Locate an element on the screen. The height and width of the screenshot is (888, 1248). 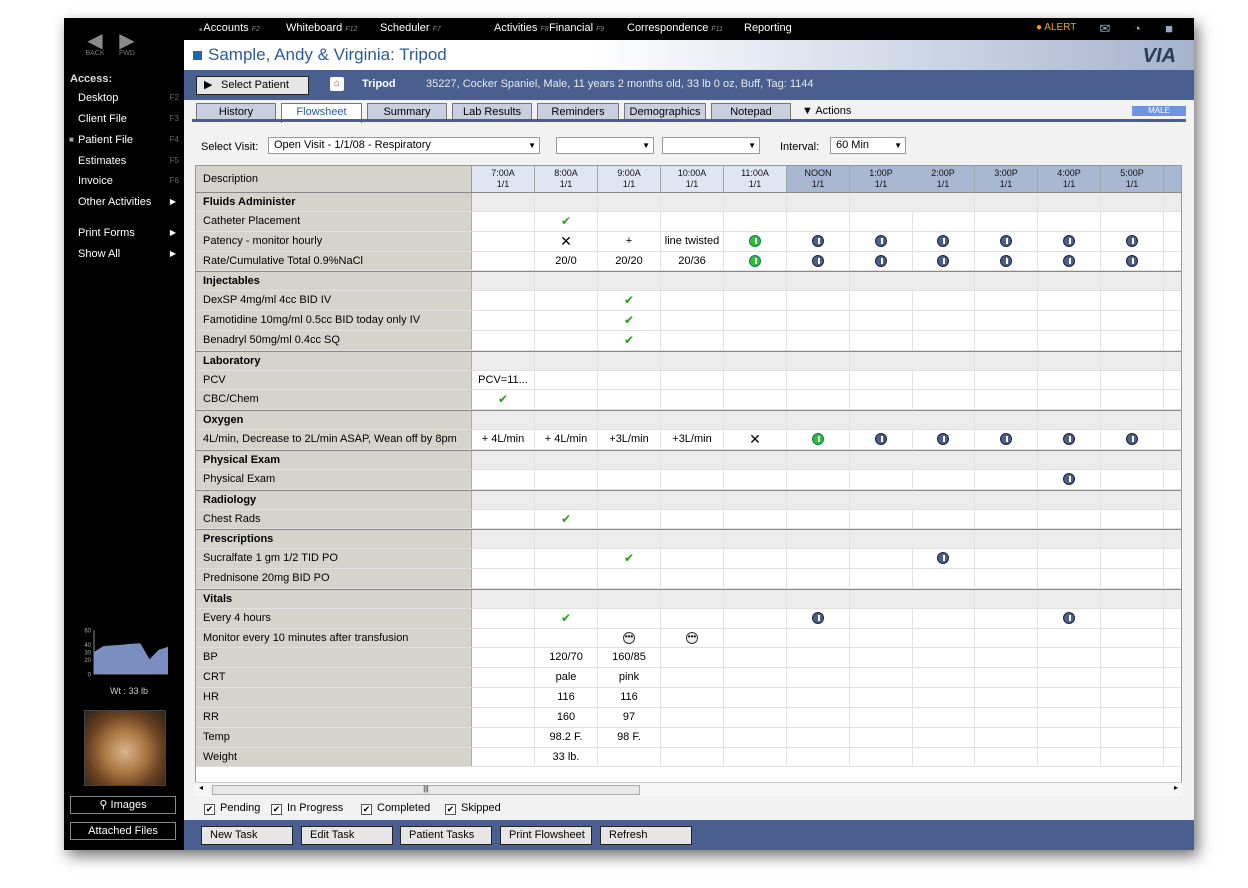
task-row: Catheter Placement ✔ is located at coordinates (688, 221).